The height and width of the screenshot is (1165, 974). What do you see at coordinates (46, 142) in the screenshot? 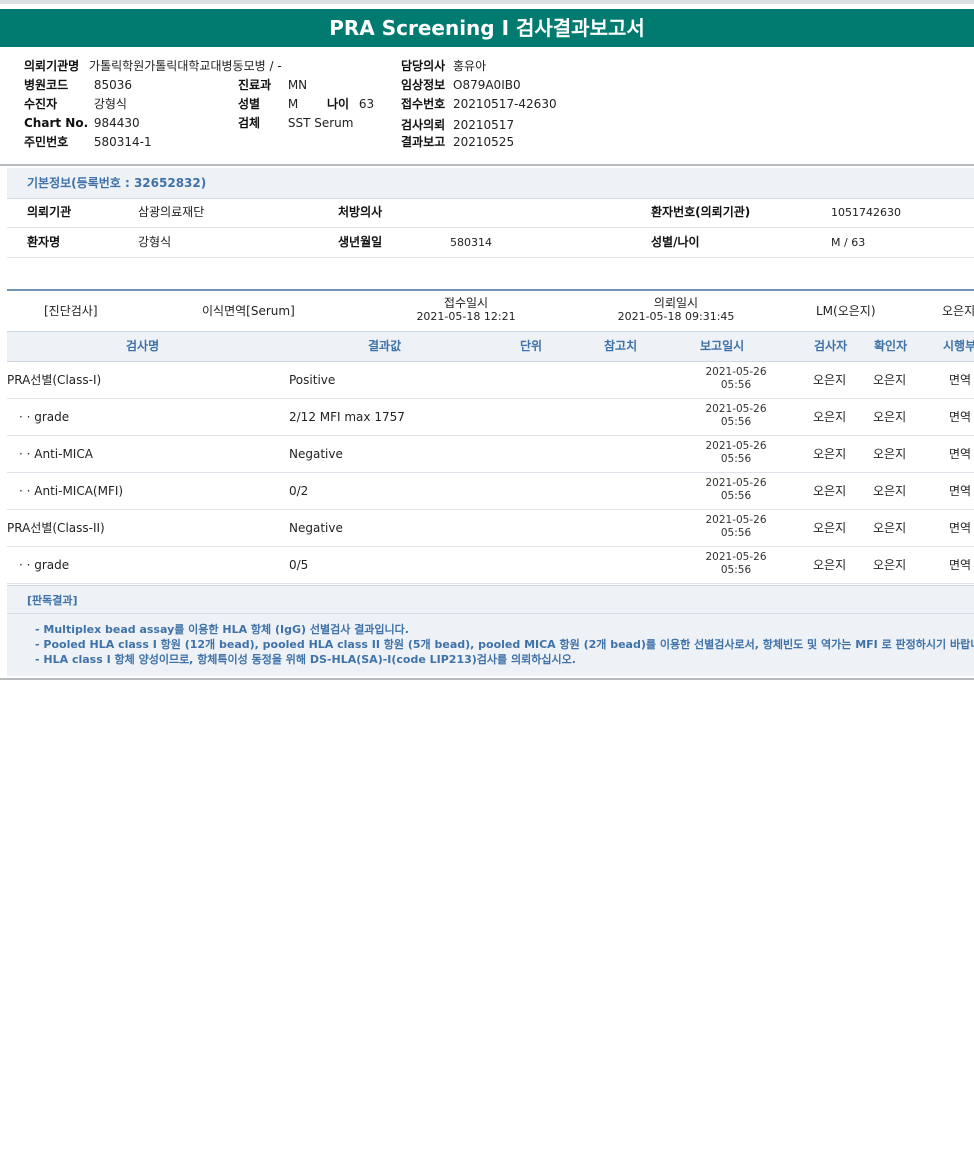
I see `id-label: 주민번호` at bounding box center [46, 142].